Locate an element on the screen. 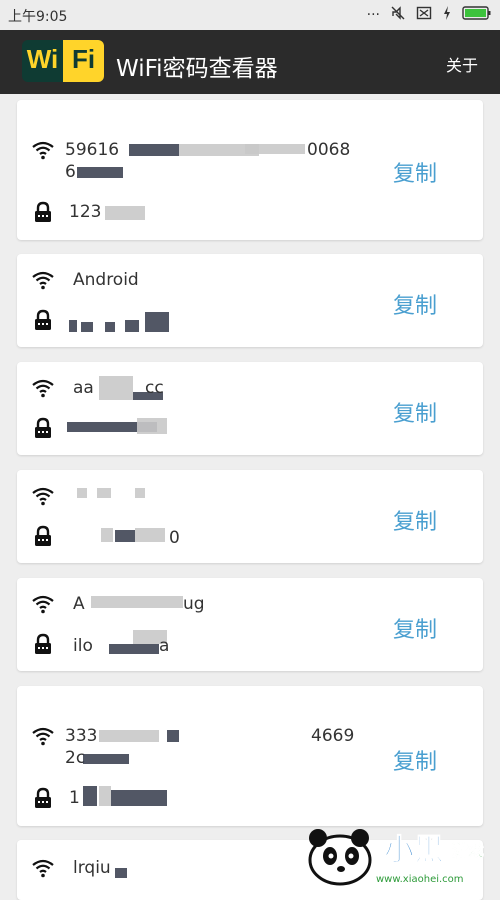 The height and width of the screenshot is (900, 500). wifi-password: 1 is located at coordinates (74, 798).